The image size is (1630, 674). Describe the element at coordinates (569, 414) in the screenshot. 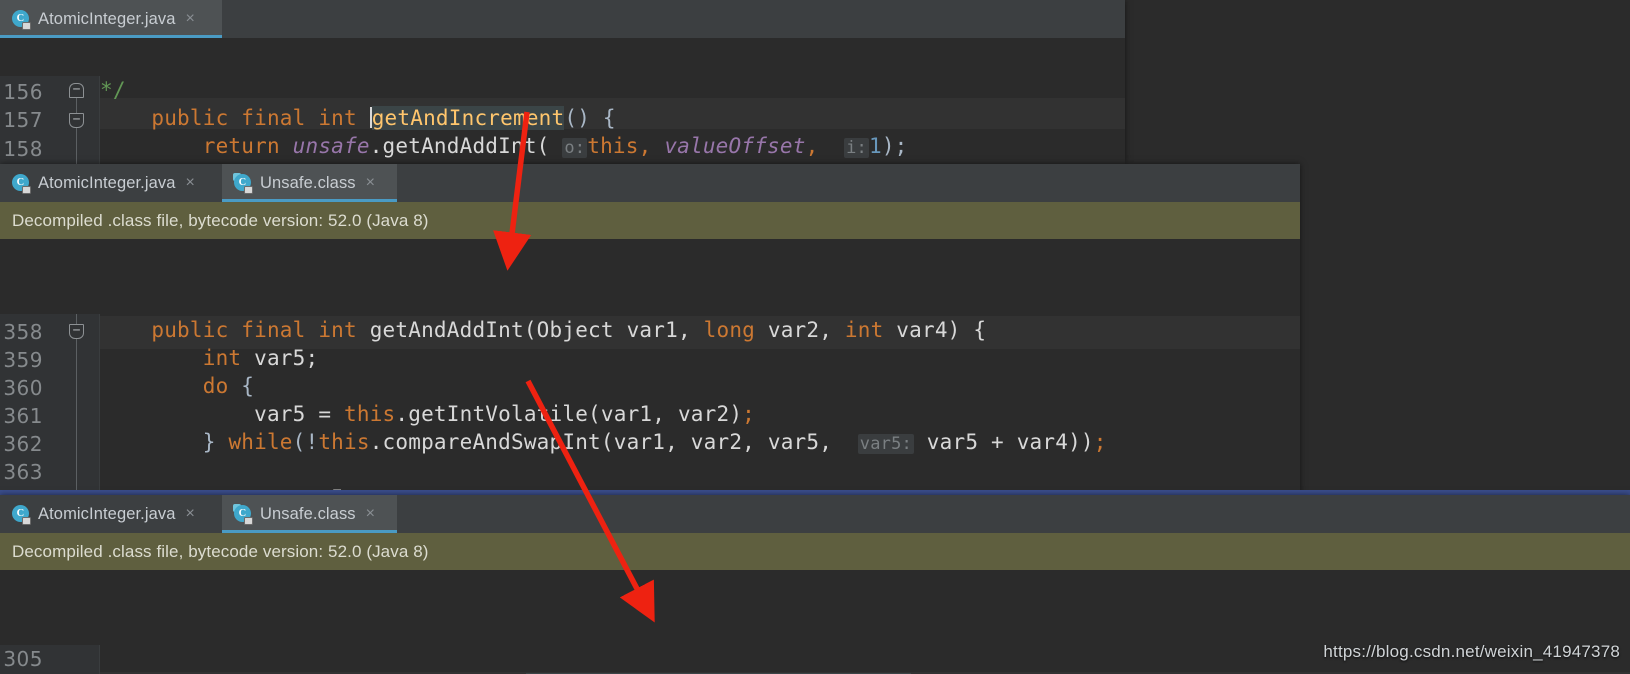

I see `method-call-getintvolatile: .getIntVolatile(var1, var2)` at that location.